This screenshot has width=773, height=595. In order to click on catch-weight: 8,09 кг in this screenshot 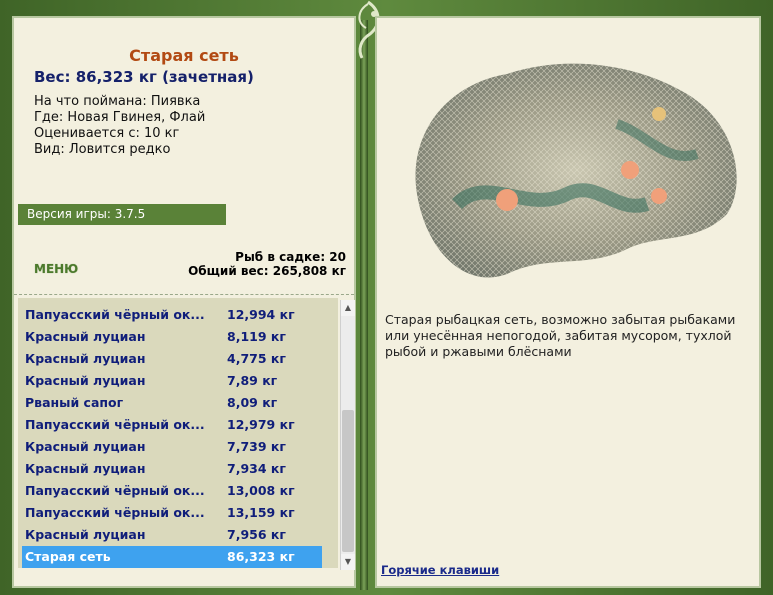, I will do `click(252, 402)`.